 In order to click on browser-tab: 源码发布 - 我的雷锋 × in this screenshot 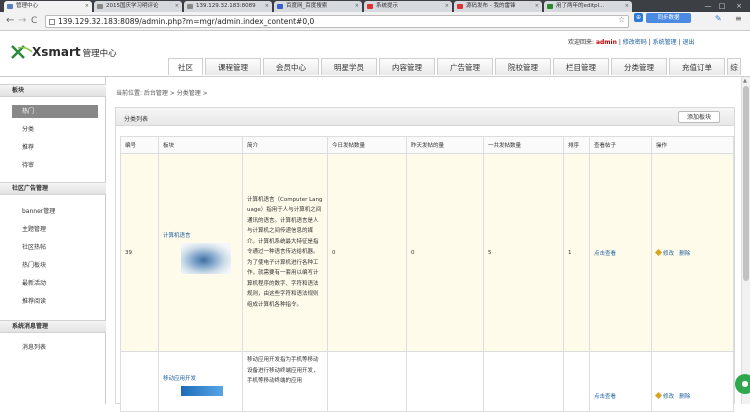, I will do `click(498, 6)`.